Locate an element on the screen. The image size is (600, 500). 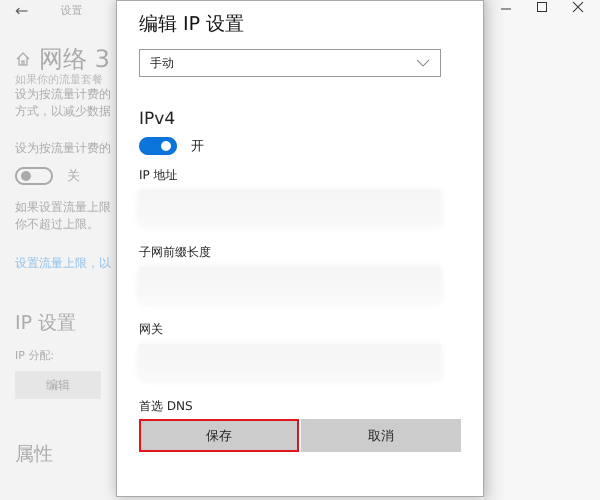
toggle-label: 开 is located at coordinates (197, 146).